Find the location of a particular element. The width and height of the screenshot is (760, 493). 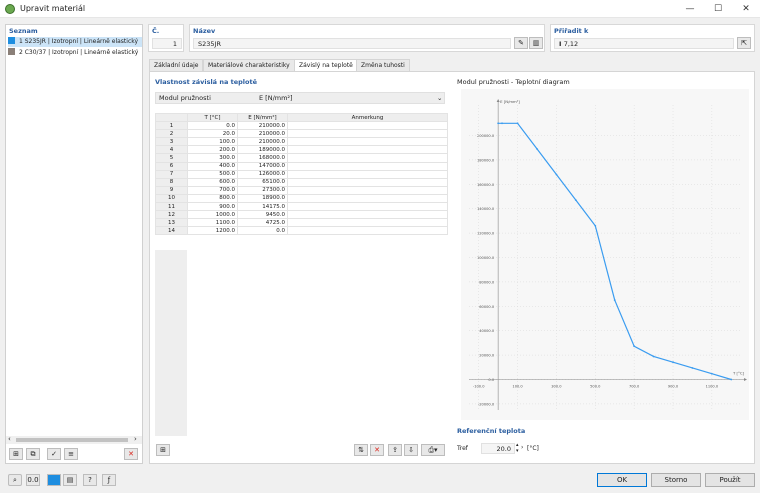

modulus-cell: 9450.0 is located at coordinates (262, 215).